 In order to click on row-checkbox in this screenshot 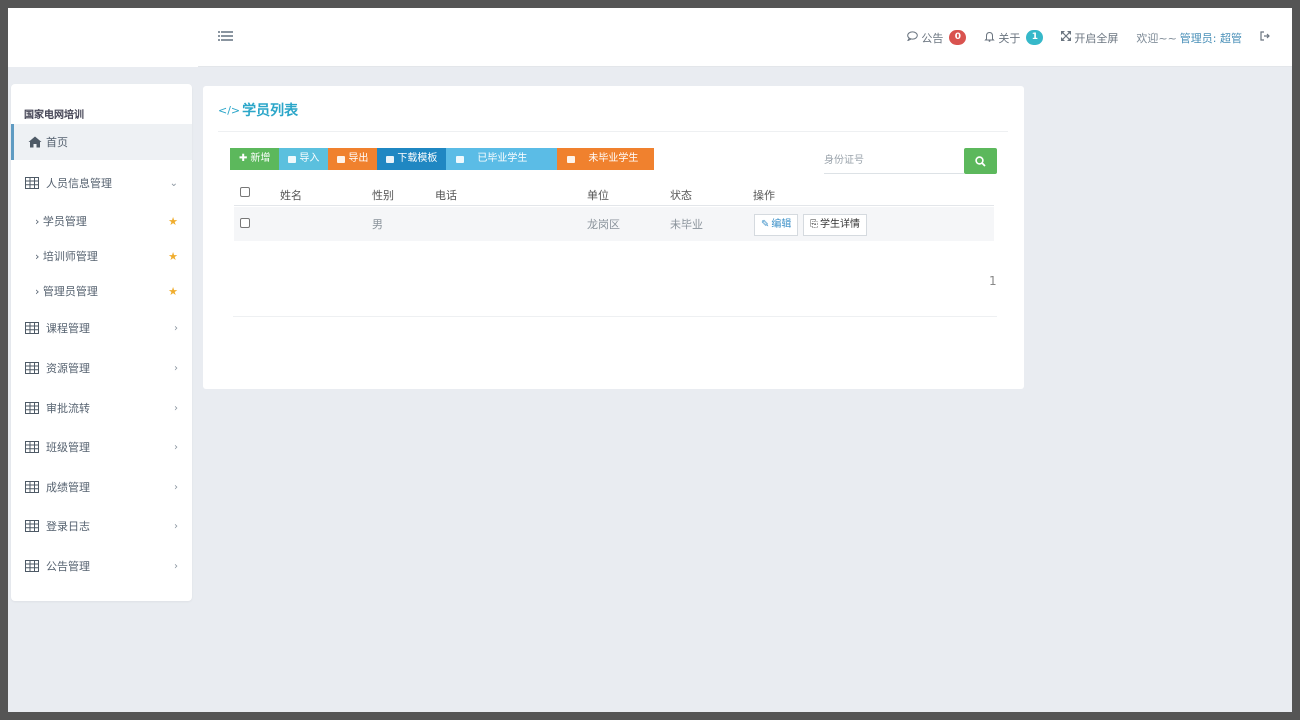, I will do `click(245, 223)`.